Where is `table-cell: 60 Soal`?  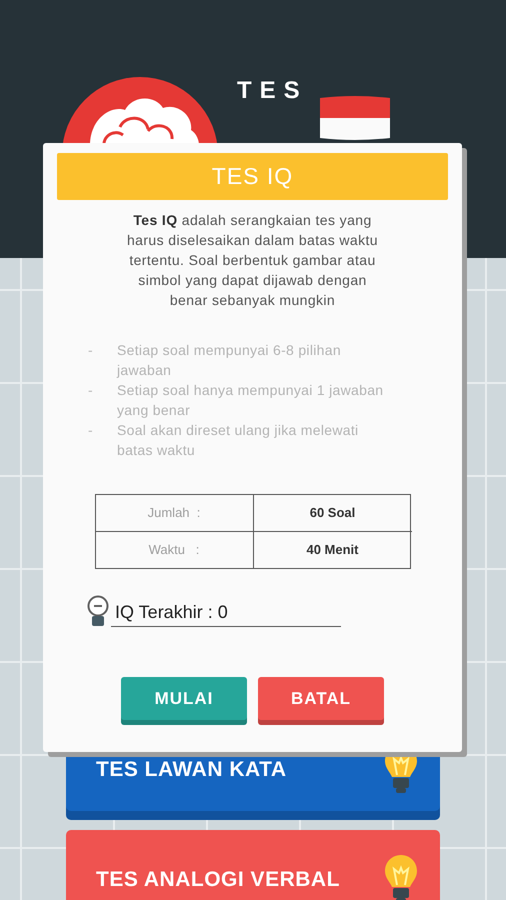
table-cell: 60 Soal is located at coordinates (333, 513).